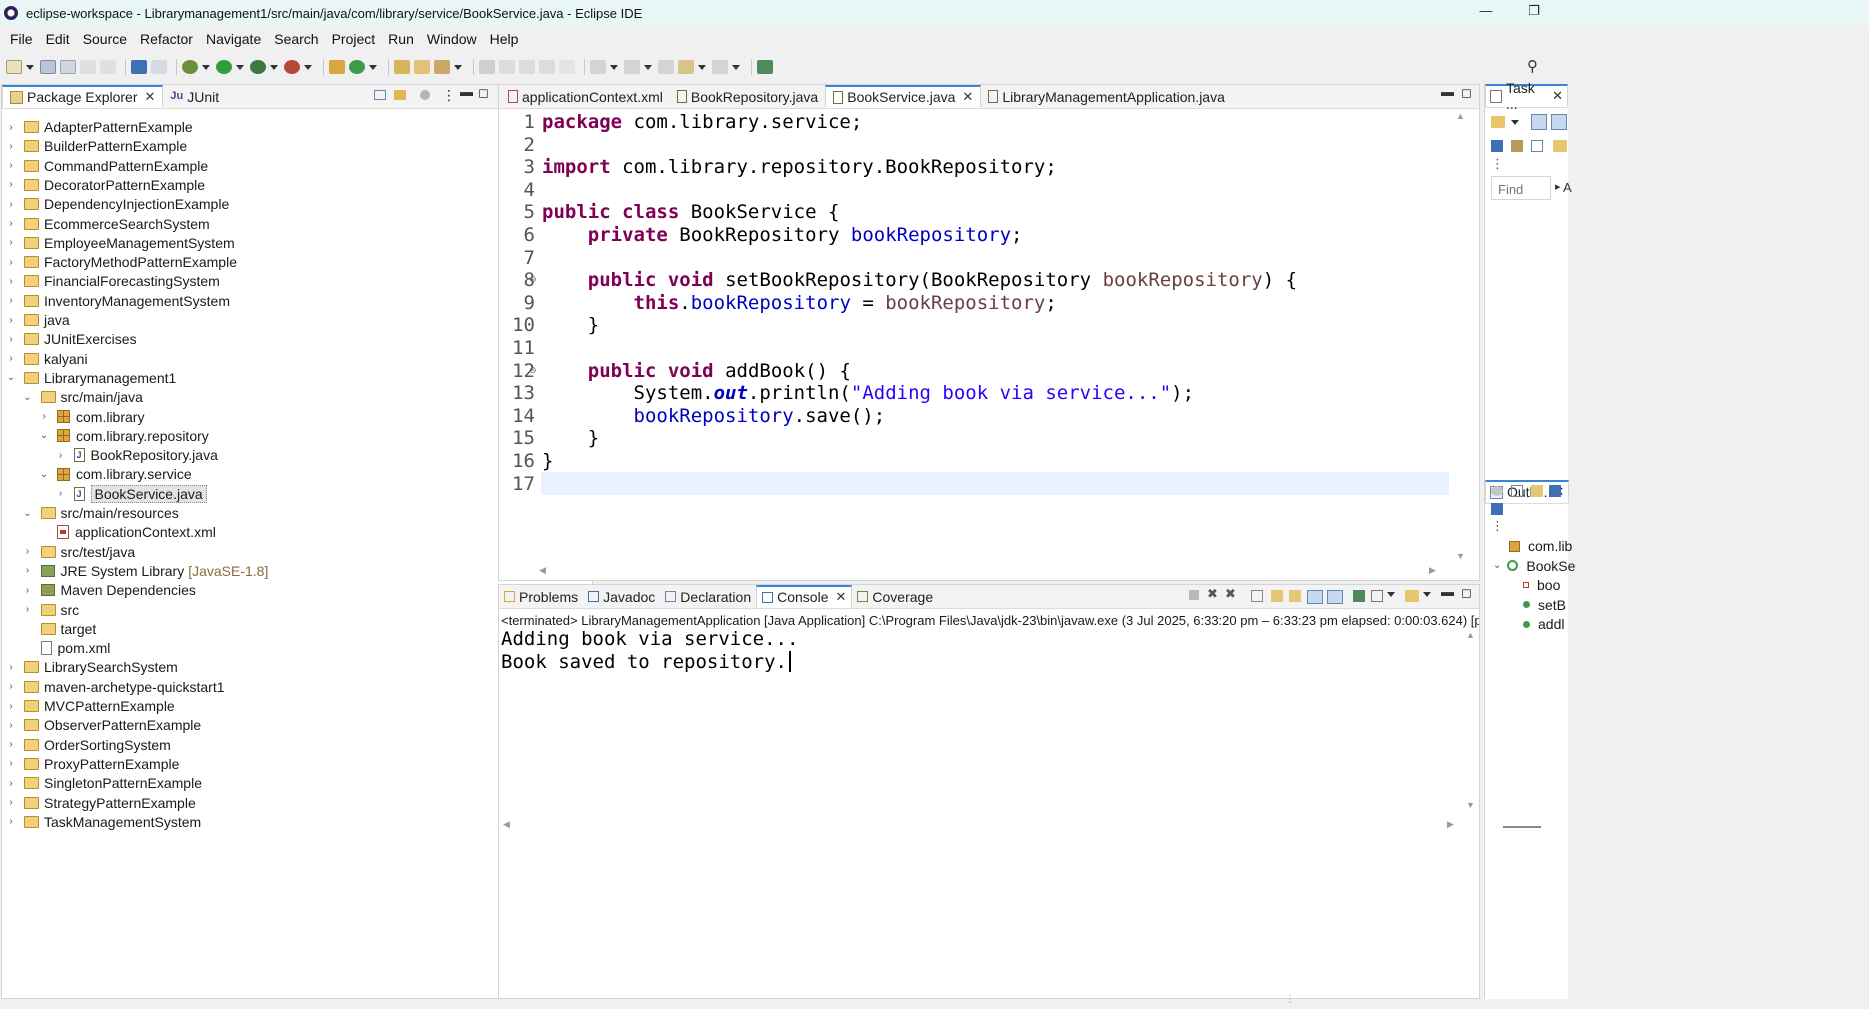 This screenshot has width=1869, height=1009. Describe the element at coordinates (1498, 122) in the screenshot. I see `new-task-icon` at that location.